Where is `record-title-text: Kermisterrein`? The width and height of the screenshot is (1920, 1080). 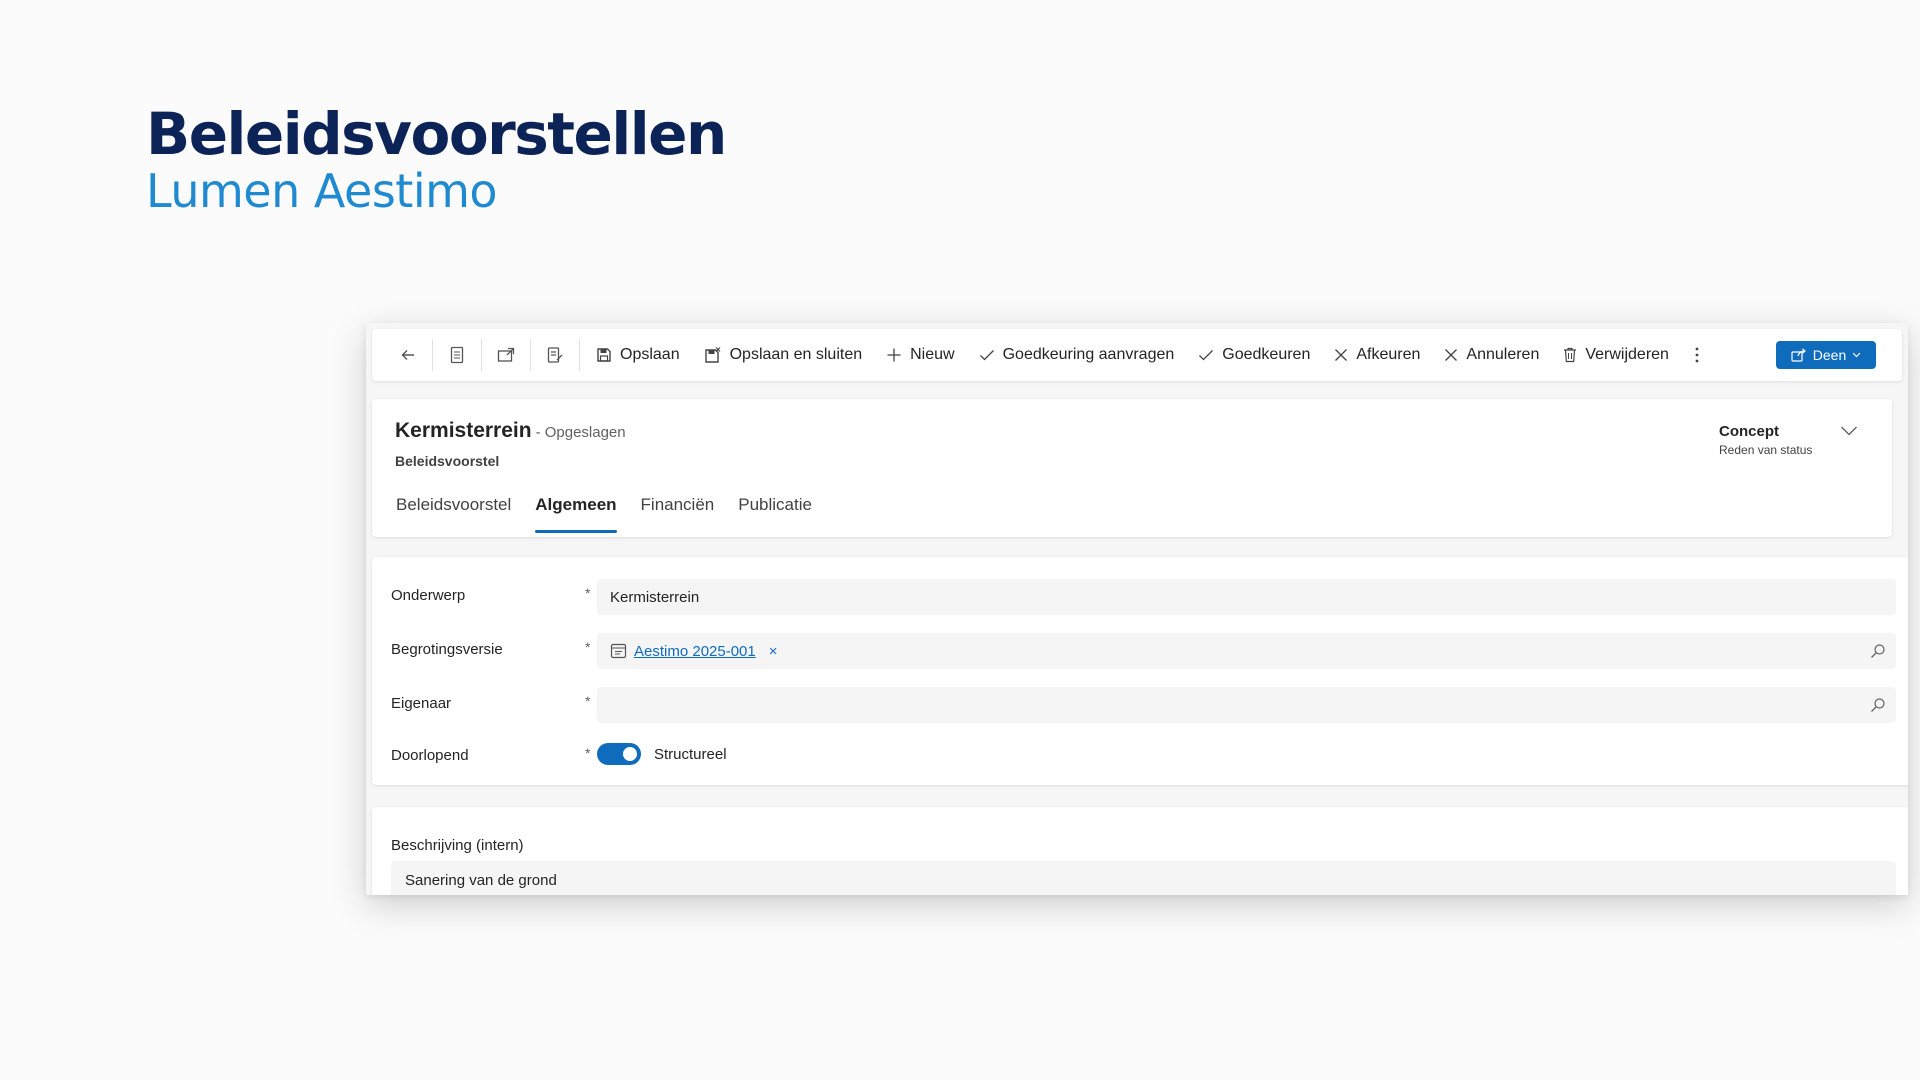 record-title-text: Kermisterrein is located at coordinates (463, 430).